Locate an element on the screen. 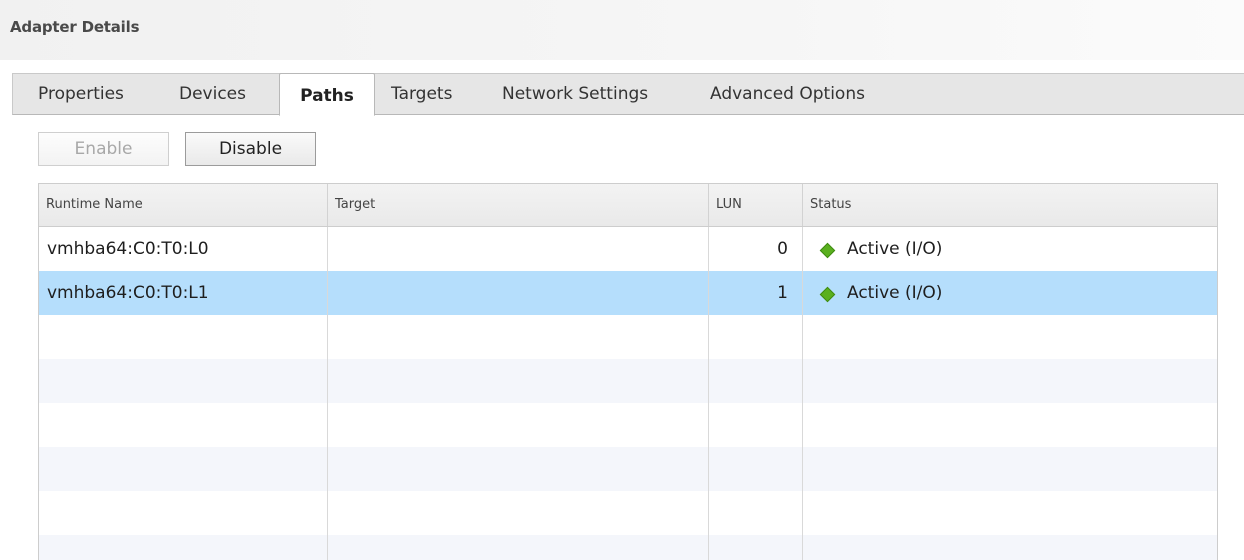  lun-cell: 1 is located at coordinates (756, 293).